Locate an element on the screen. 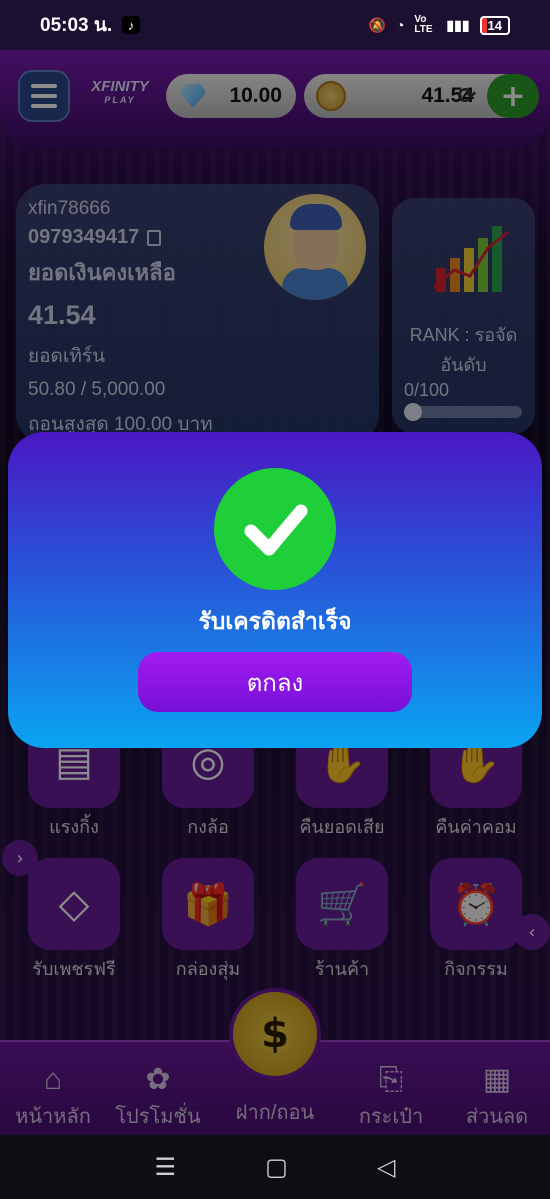  signal-icon: ▮▮▮ is located at coordinates (458, 24).